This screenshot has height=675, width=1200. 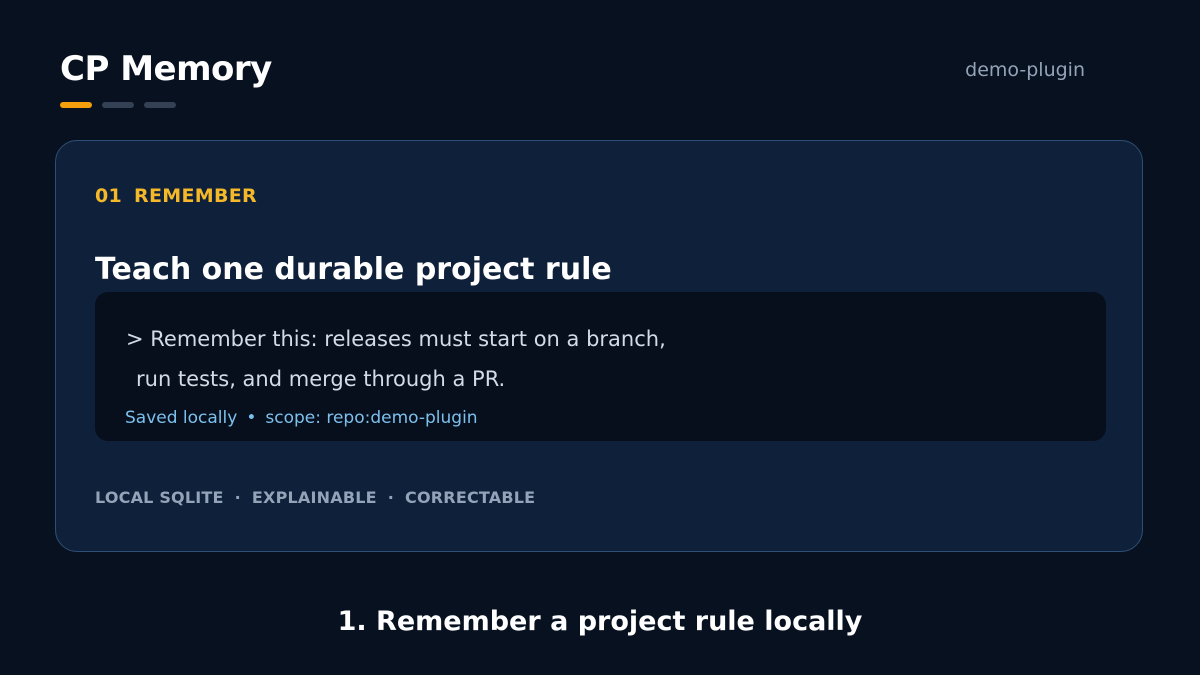 I want to click on save-status: Saved locally • scope: repo:demo-plugin, so click(x=301, y=418).